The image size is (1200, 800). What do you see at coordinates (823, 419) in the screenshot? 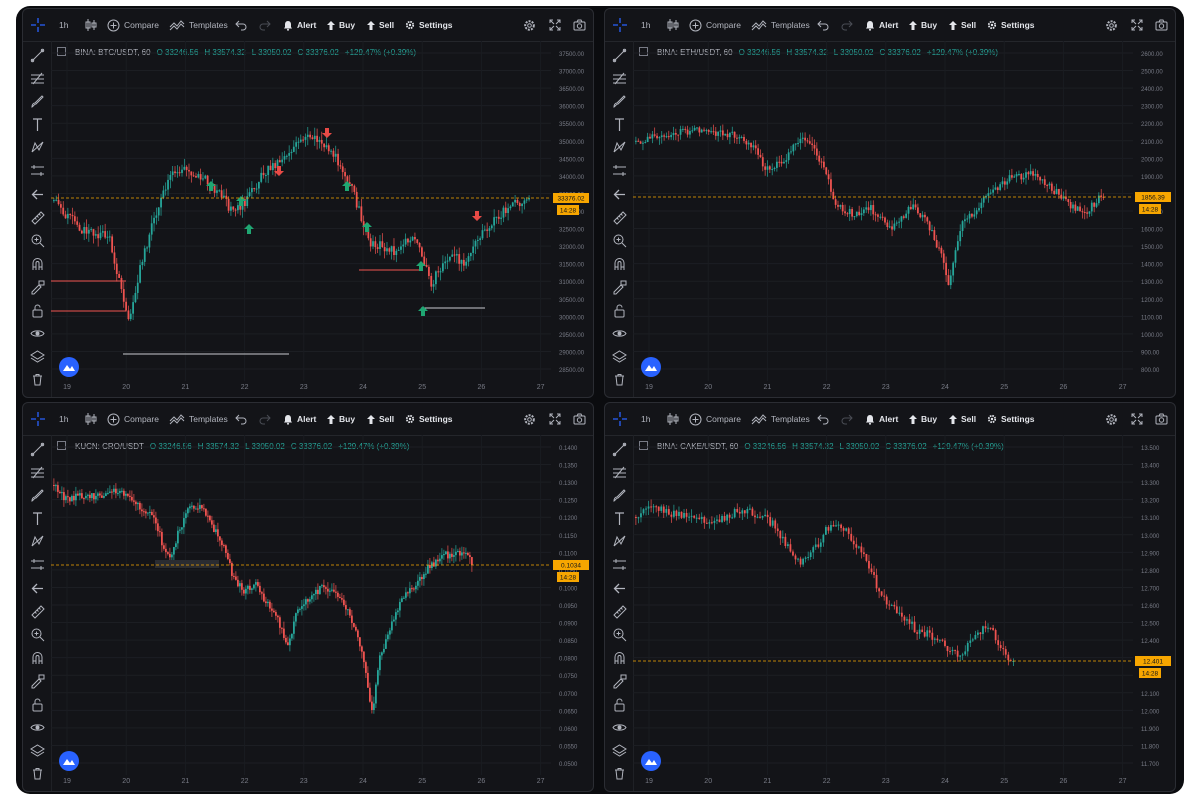
I see `undo-icon` at bounding box center [823, 419].